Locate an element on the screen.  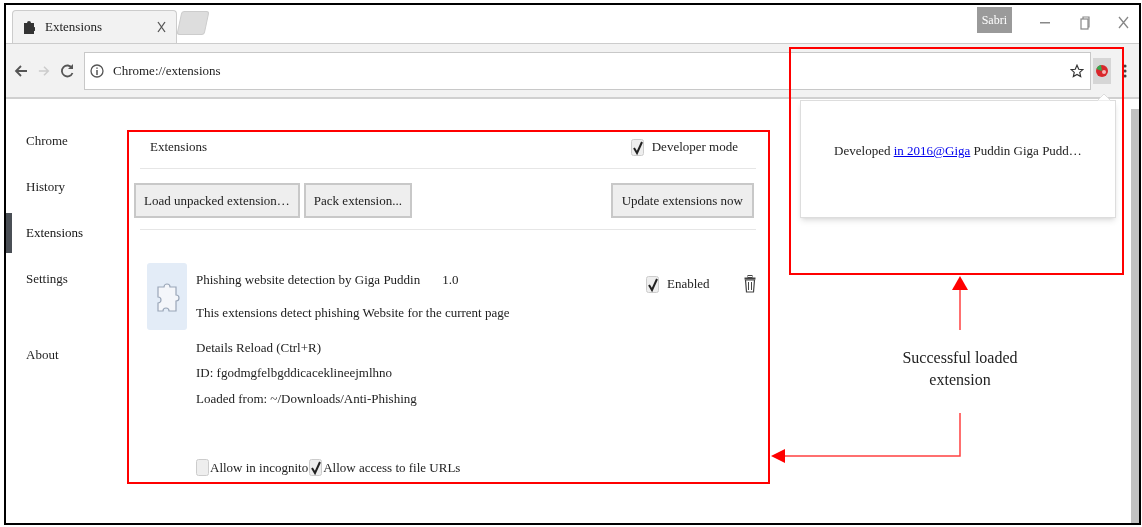
sidebar-item: Extensions is located at coordinates (55, 233).